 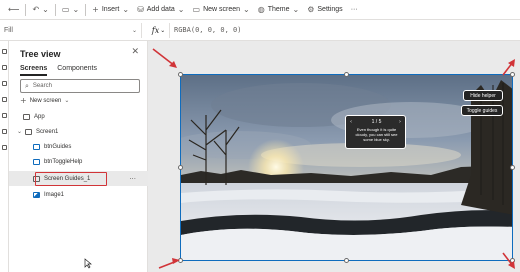 I want to click on mouse-cursor-icon, so click(x=88, y=263).